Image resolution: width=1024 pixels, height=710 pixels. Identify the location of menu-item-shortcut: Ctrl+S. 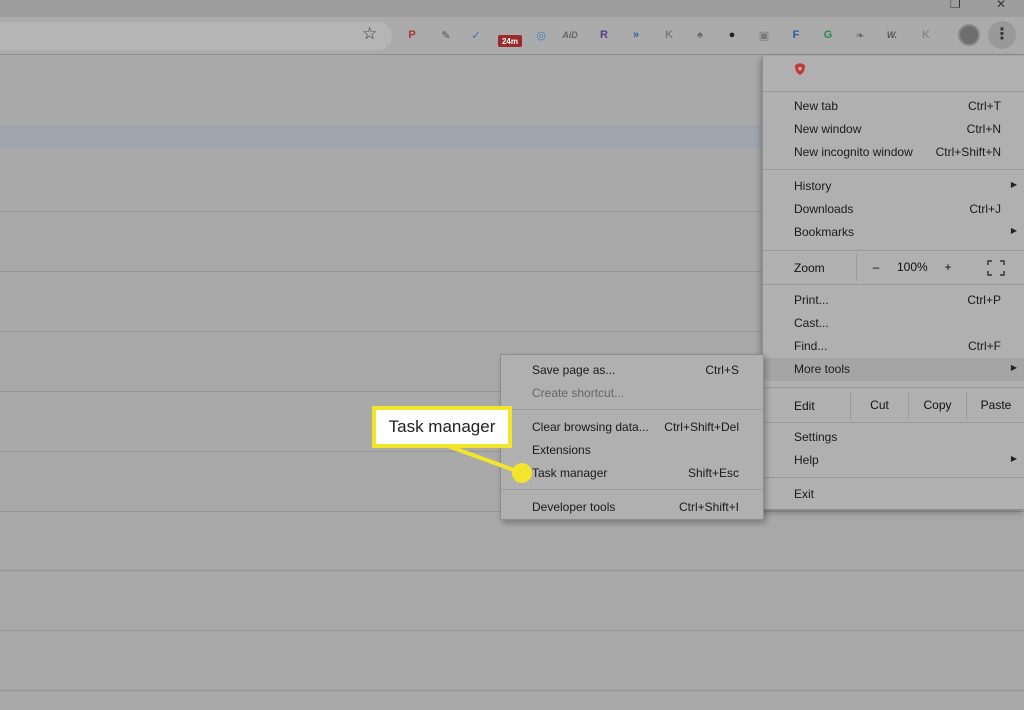
(722, 370).